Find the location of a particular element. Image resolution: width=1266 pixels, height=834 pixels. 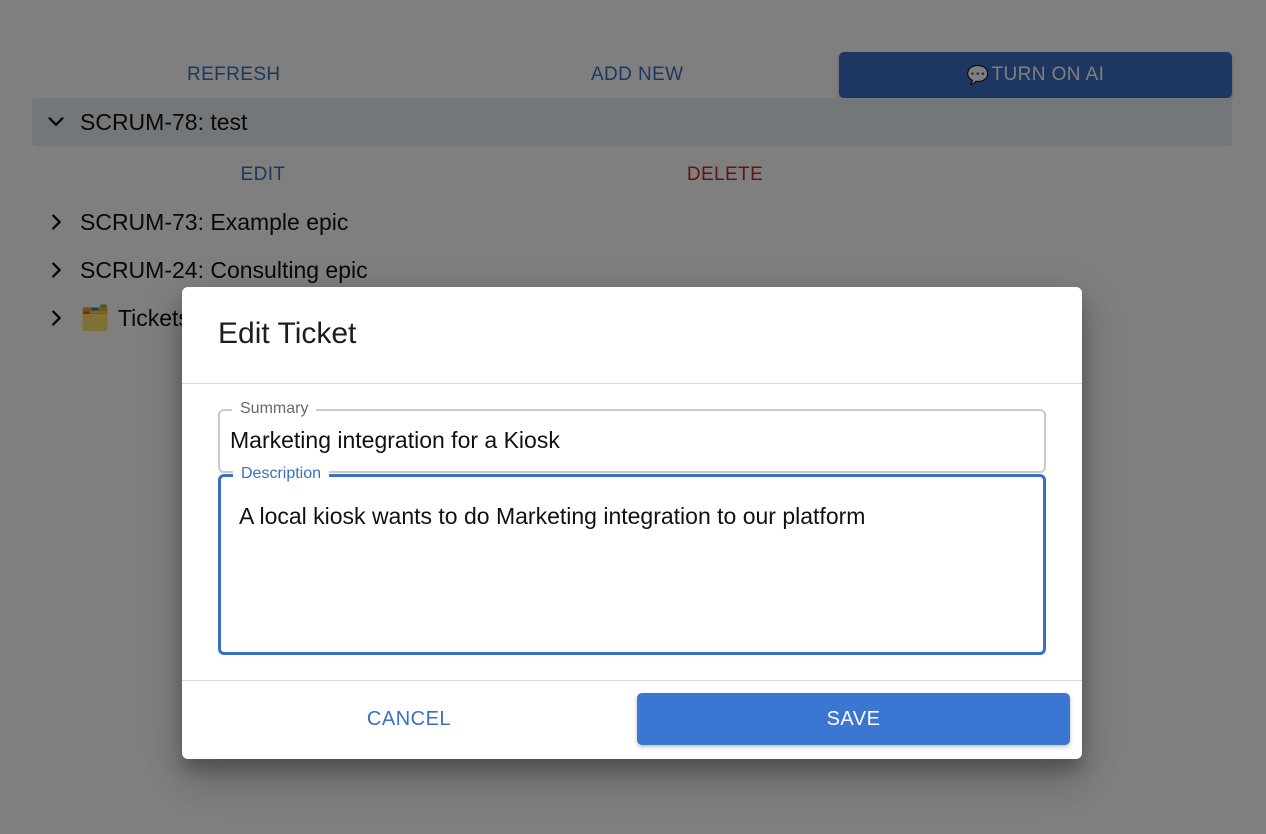

description-label: Description is located at coordinates (281, 474).